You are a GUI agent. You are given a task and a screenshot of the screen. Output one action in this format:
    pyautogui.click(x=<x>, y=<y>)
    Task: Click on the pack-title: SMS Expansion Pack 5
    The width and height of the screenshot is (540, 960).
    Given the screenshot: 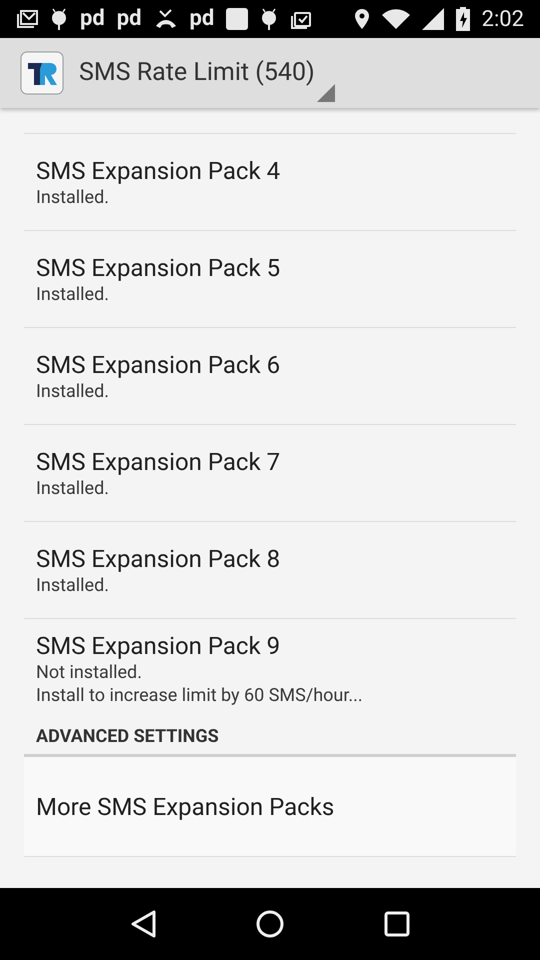 What is the action you would take?
    pyautogui.click(x=270, y=267)
    